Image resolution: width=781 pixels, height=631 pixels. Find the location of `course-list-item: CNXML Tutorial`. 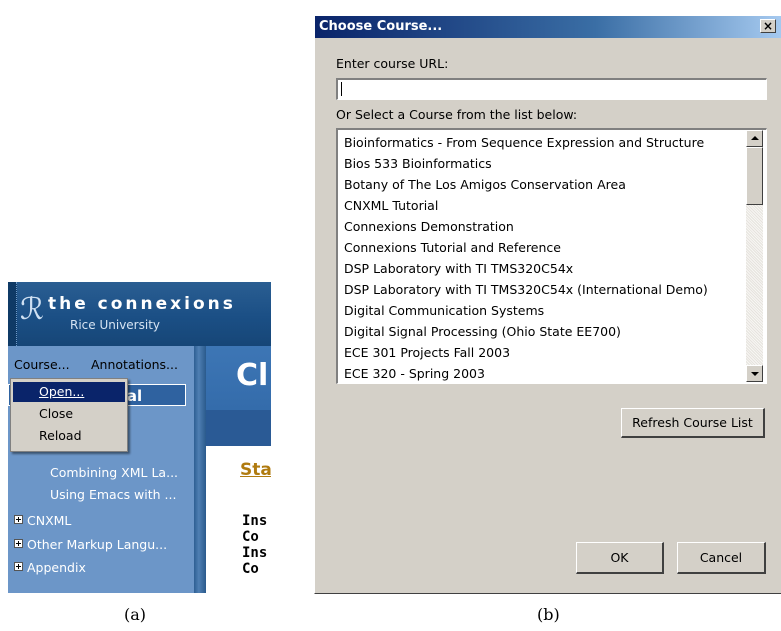

course-list-item: CNXML Tutorial is located at coordinates (544, 205).